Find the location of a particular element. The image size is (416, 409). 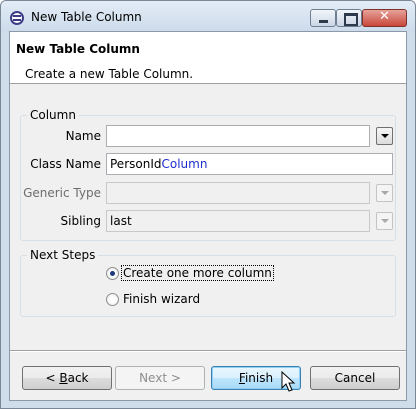

class-name-suffix: Column is located at coordinates (184, 164).